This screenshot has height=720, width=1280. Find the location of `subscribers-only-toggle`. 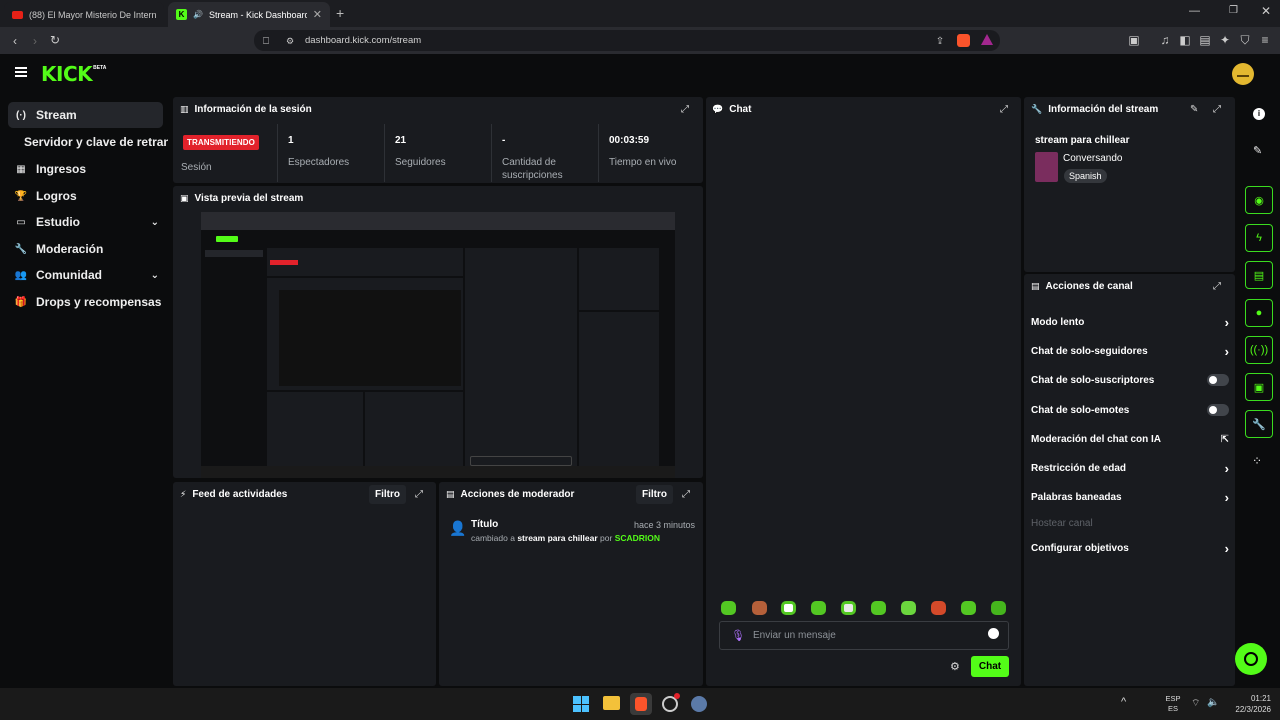

subscribers-only-toggle is located at coordinates (1218, 380).